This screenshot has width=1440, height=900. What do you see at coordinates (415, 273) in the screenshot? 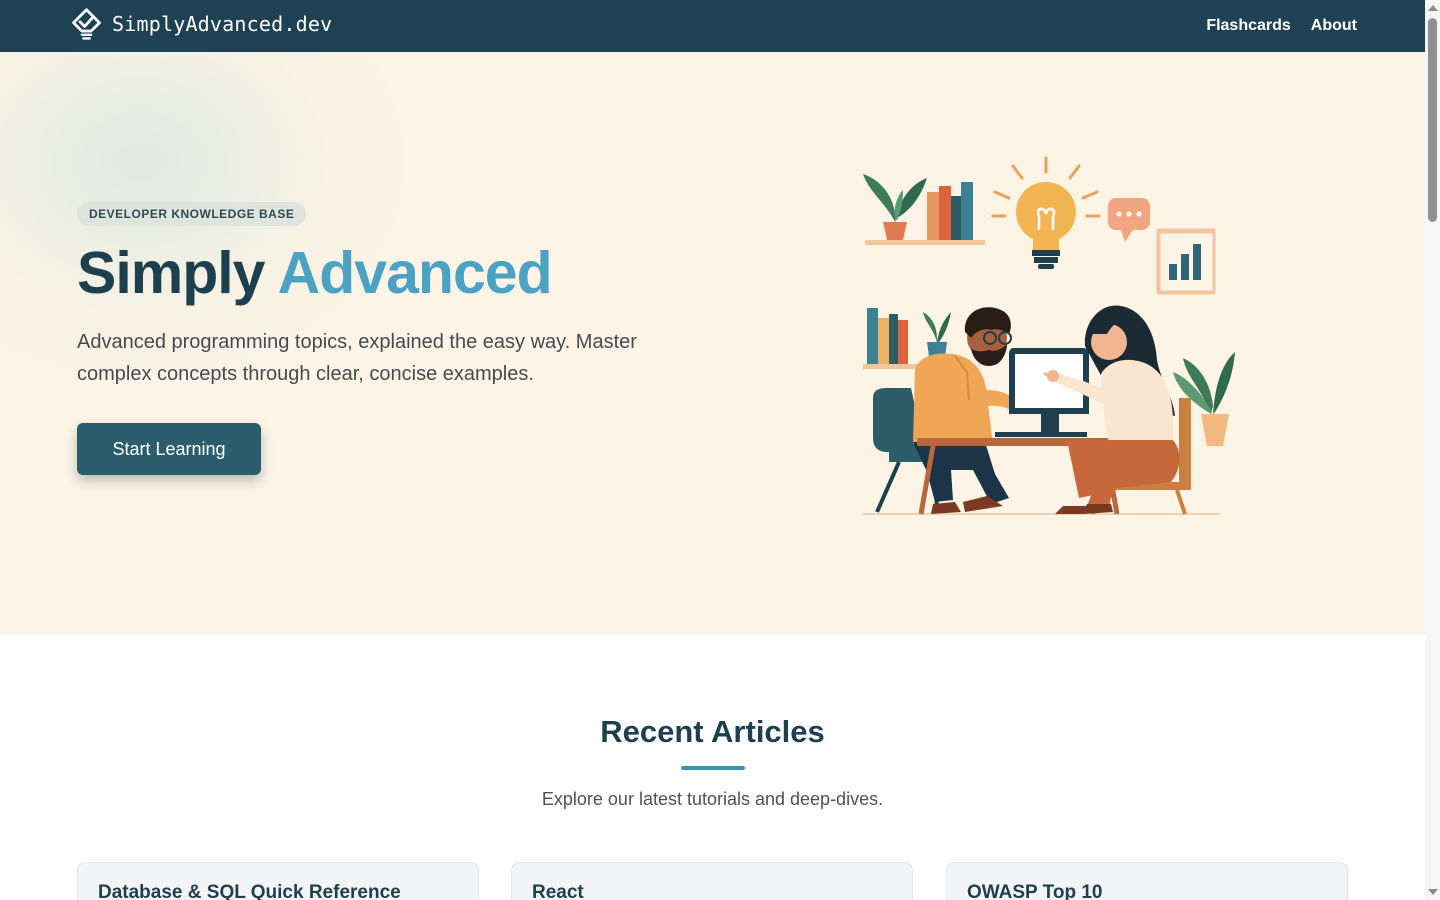
I see `hero-title-advanced: Advanced` at bounding box center [415, 273].